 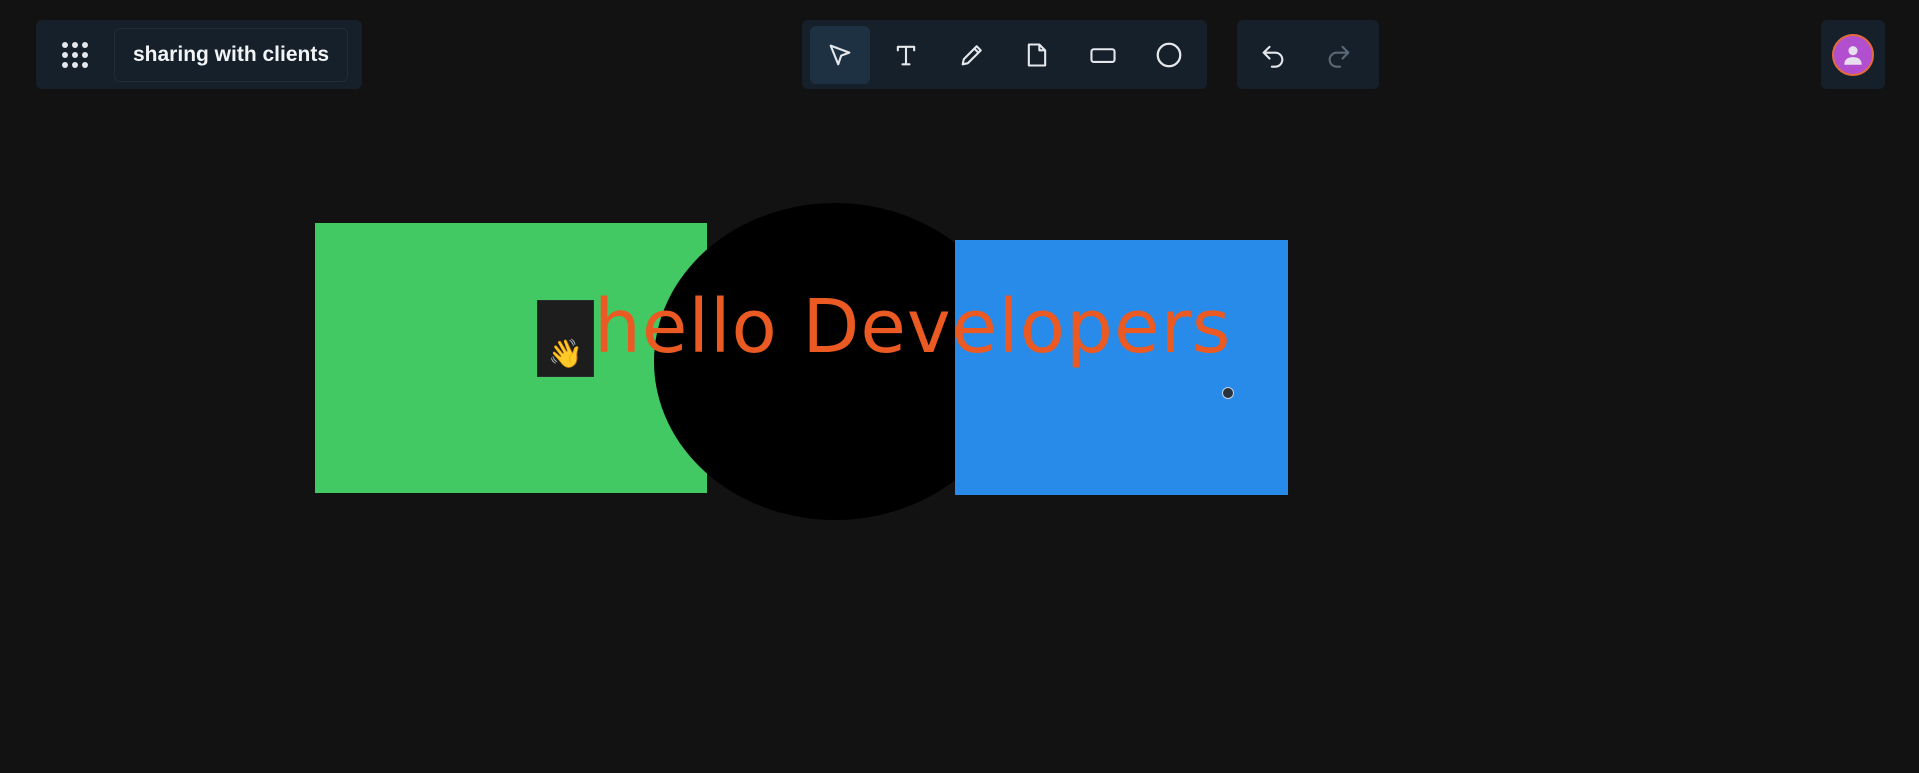 I want to click on canvas-text: hello Developers, so click(x=912, y=327).